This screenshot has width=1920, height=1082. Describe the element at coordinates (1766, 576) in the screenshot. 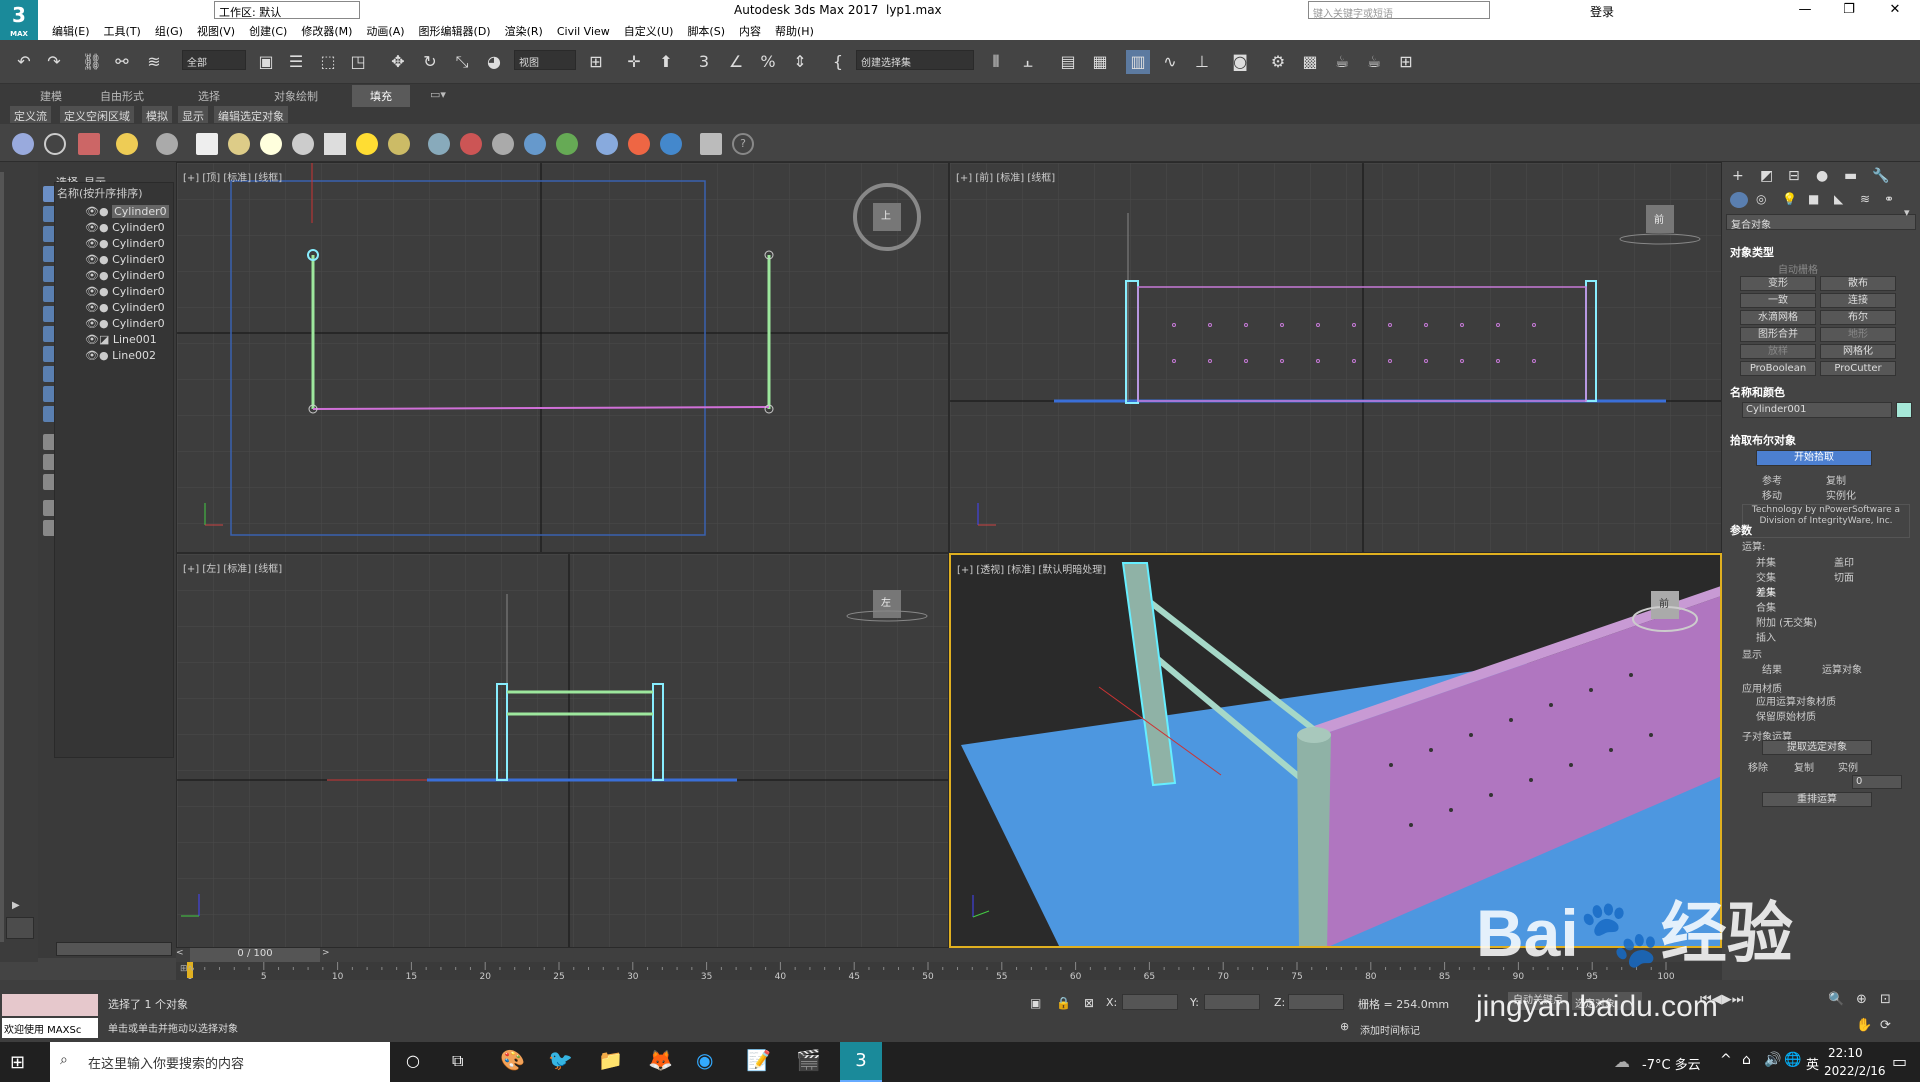

I see `op-intersect-radio: 交集` at that location.